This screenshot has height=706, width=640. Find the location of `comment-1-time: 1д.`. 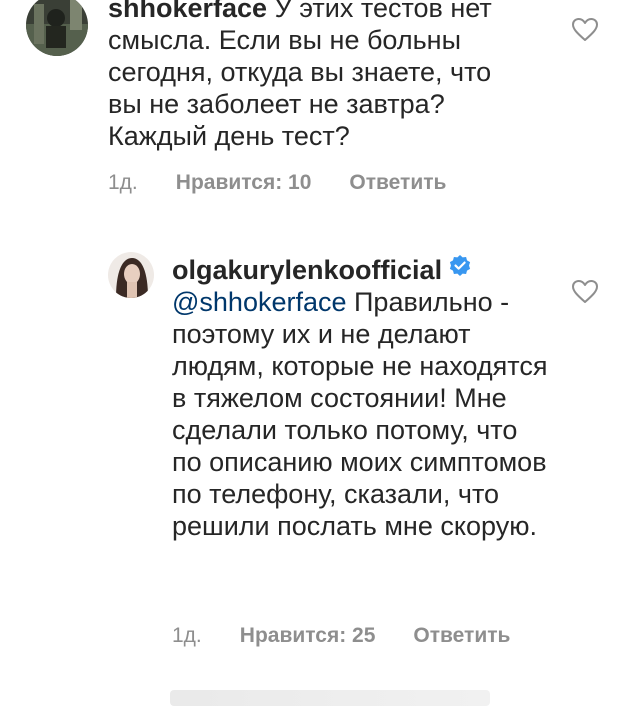

comment-1-time: 1д. is located at coordinates (123, 182).